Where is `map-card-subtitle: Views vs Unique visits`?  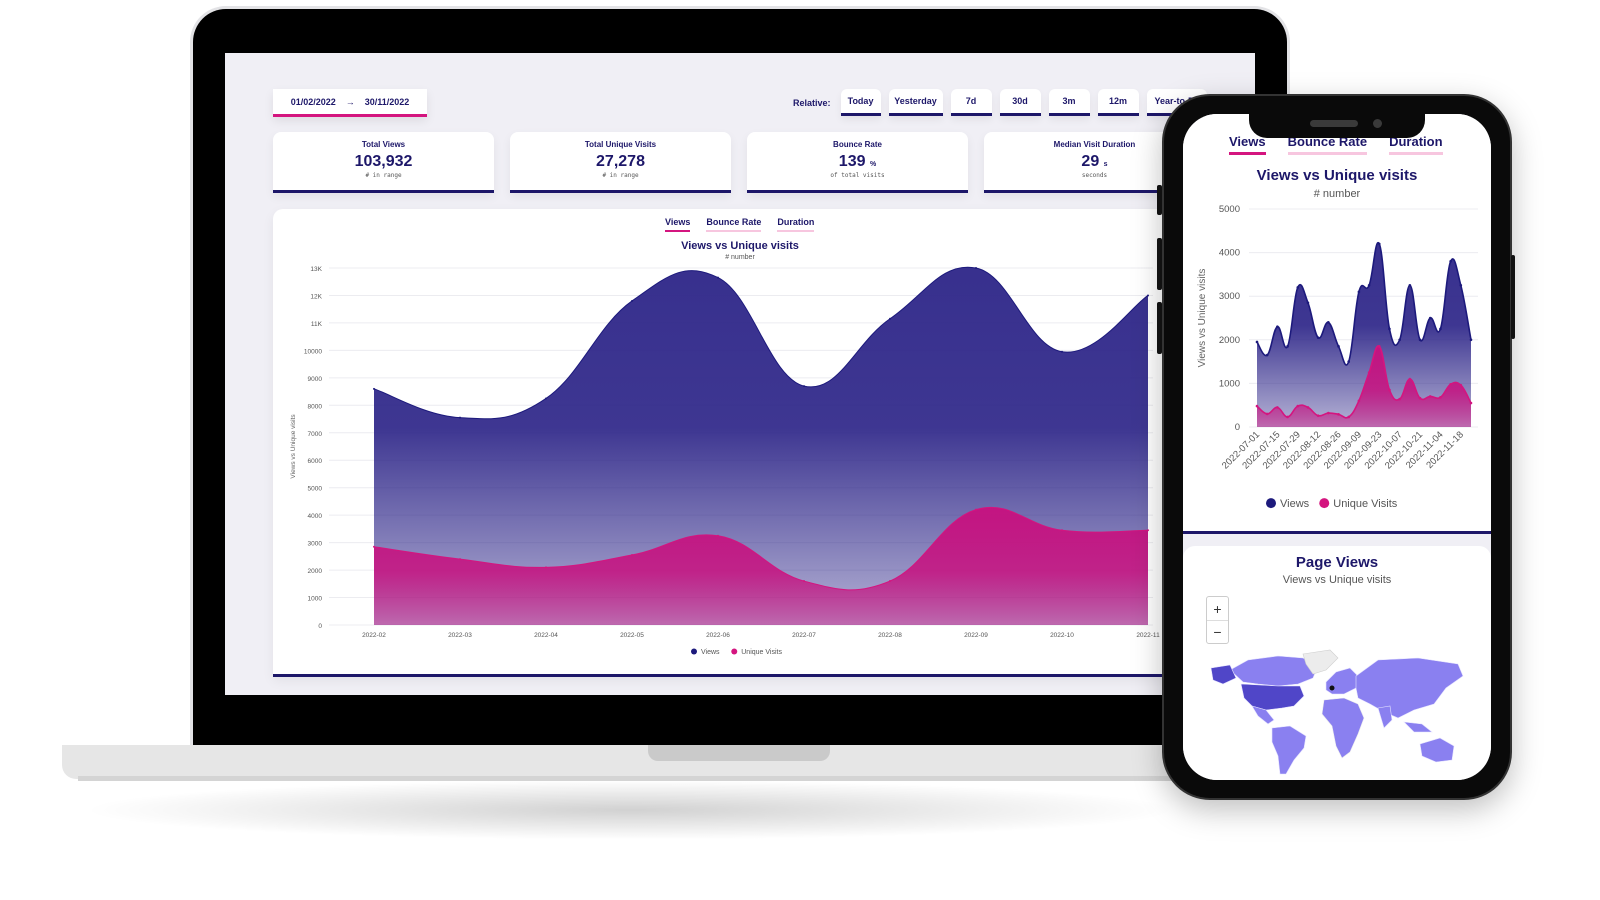 map-card-subtitle: Views vs Unique visits is located at coordinates (1337, 580).